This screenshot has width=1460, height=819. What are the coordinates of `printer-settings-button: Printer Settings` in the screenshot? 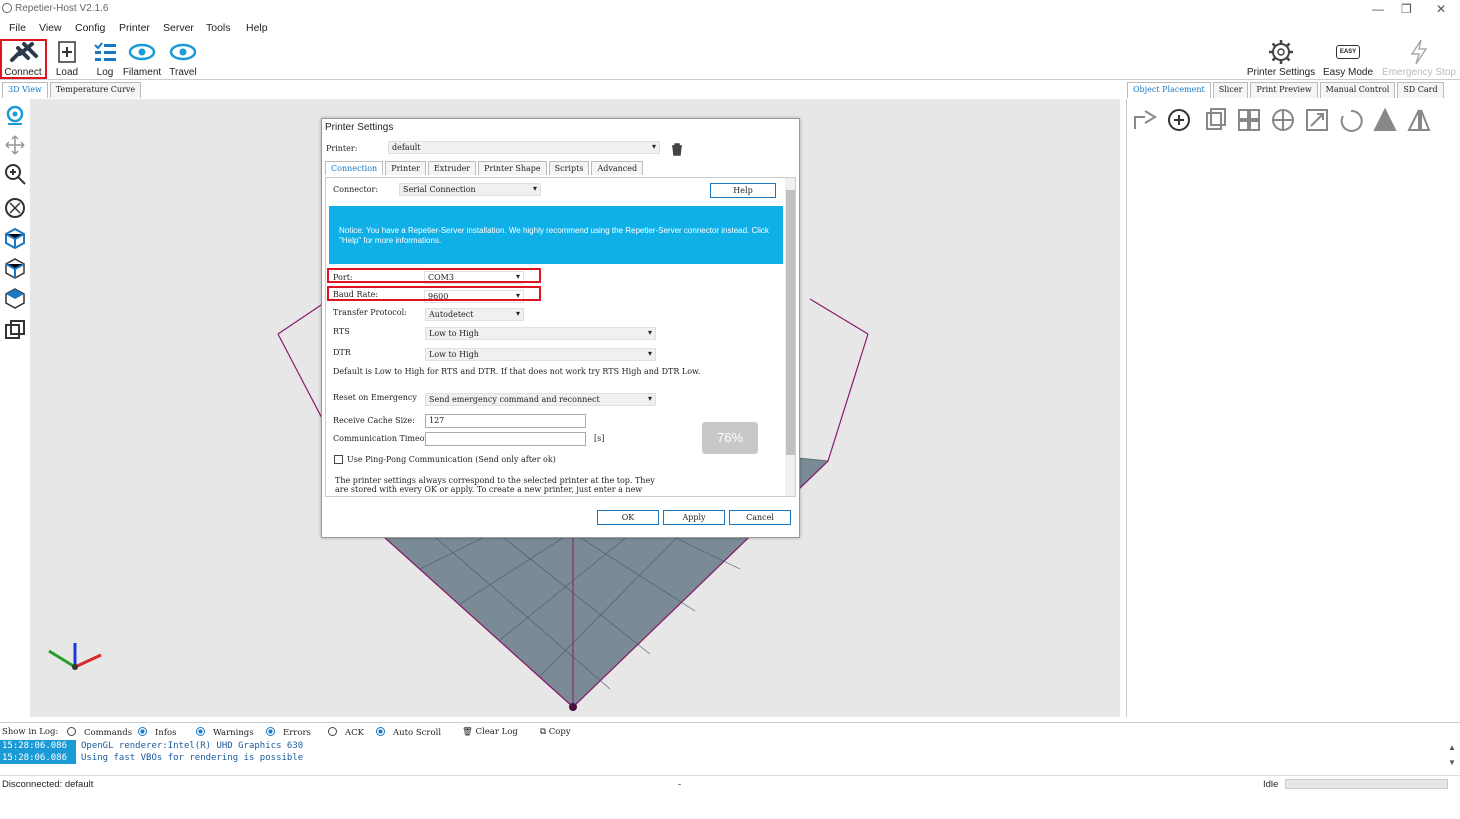 It's located at (1281, 58).